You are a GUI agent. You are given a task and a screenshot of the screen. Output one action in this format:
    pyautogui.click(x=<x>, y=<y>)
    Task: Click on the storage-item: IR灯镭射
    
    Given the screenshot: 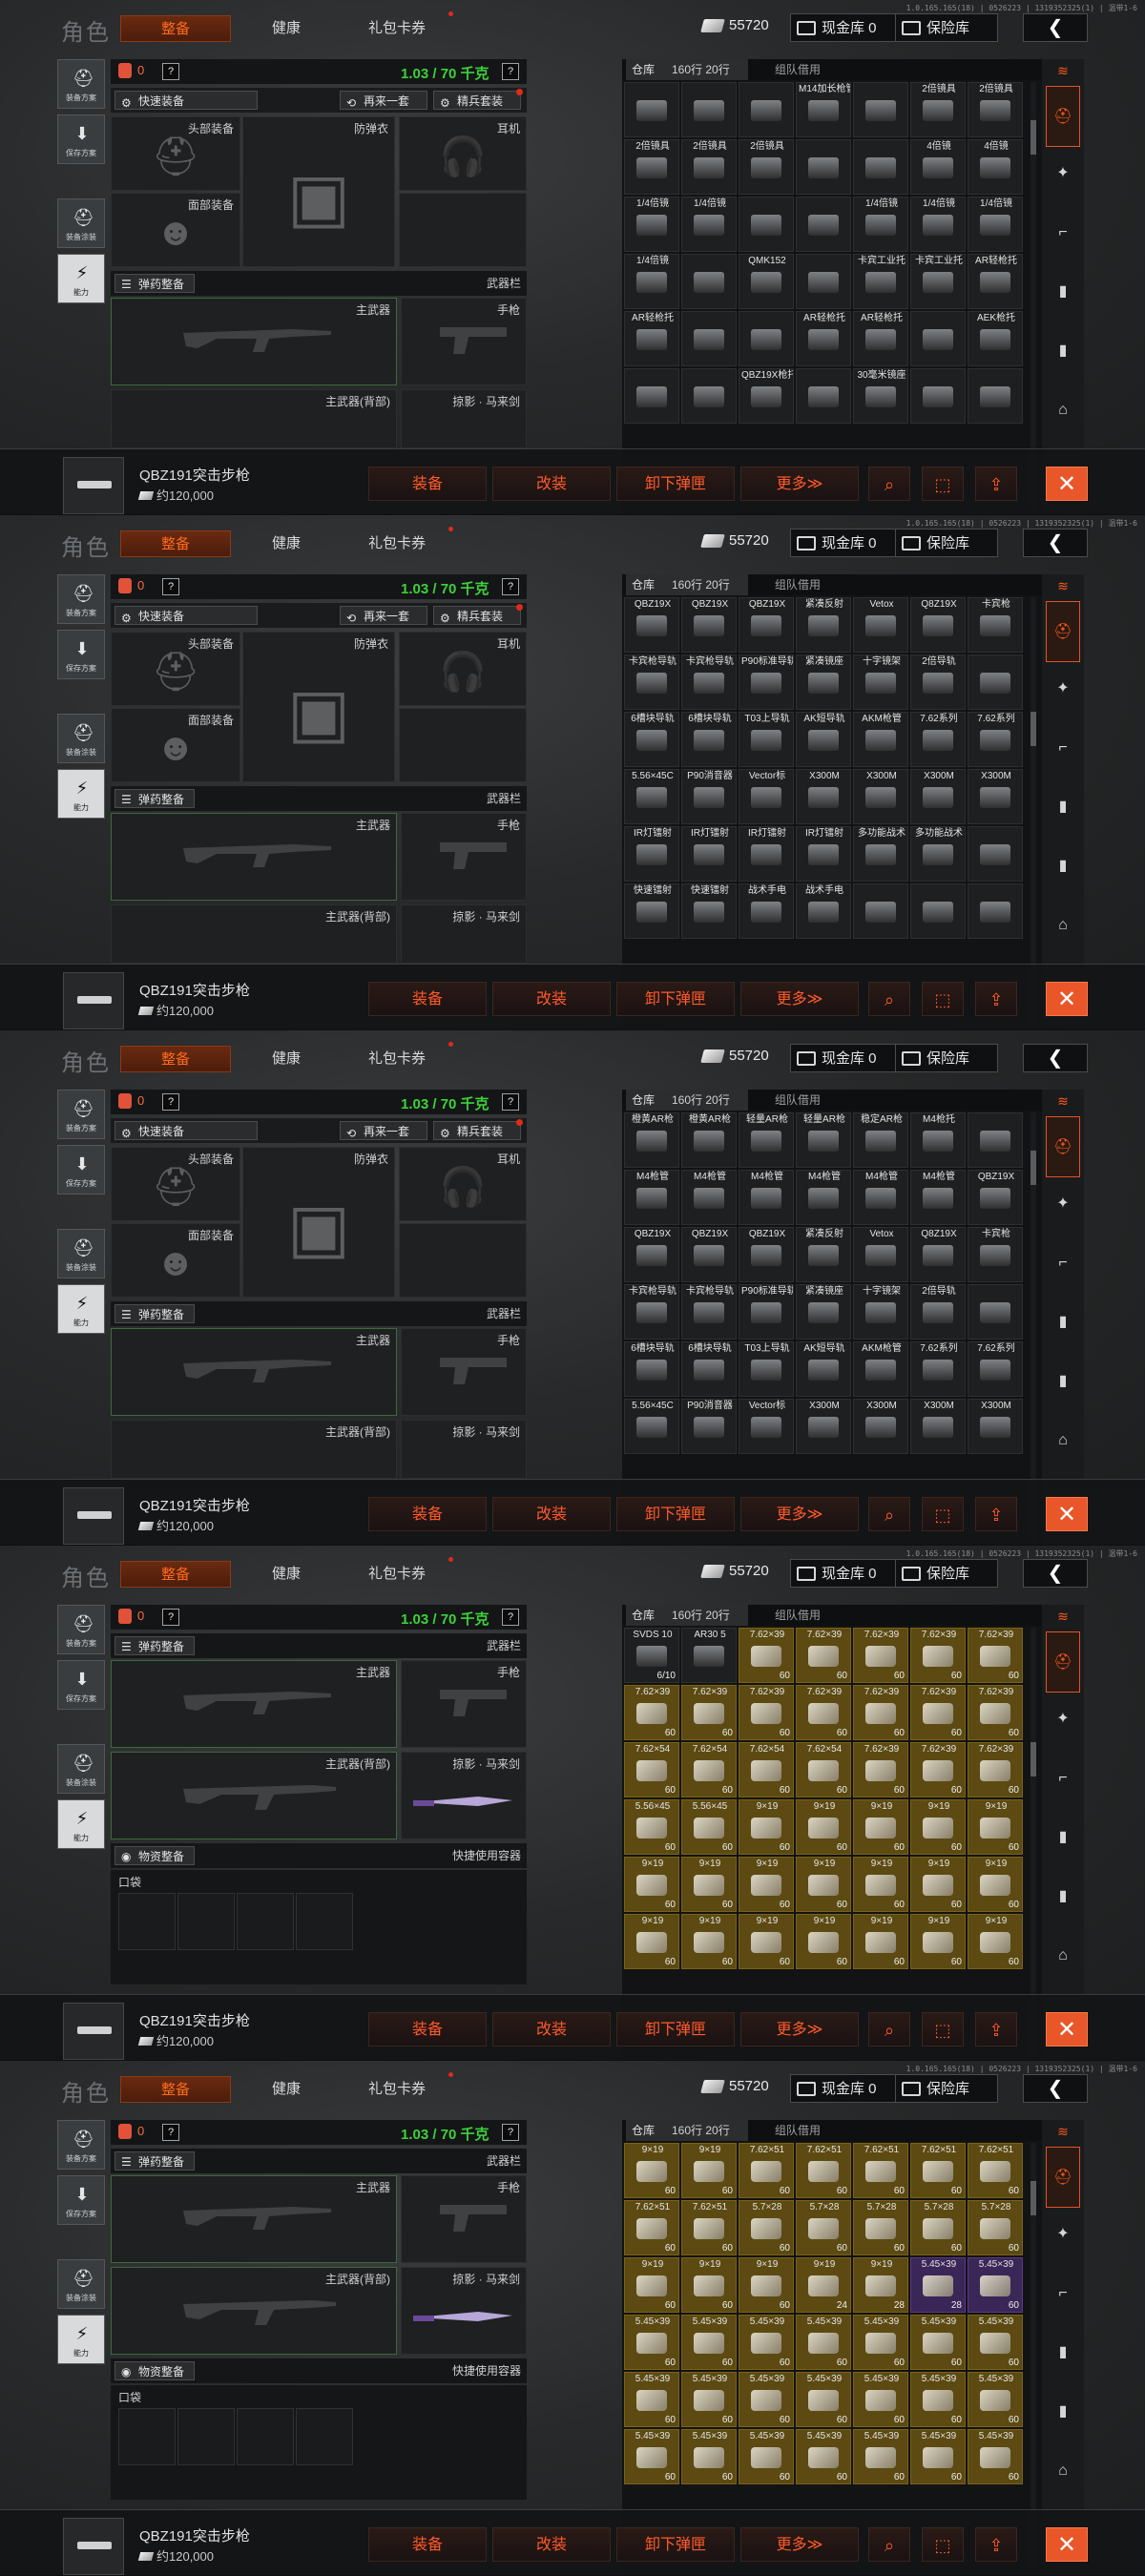 What is the action you would take?
    pyautogui.click(x=823, y=854)
    